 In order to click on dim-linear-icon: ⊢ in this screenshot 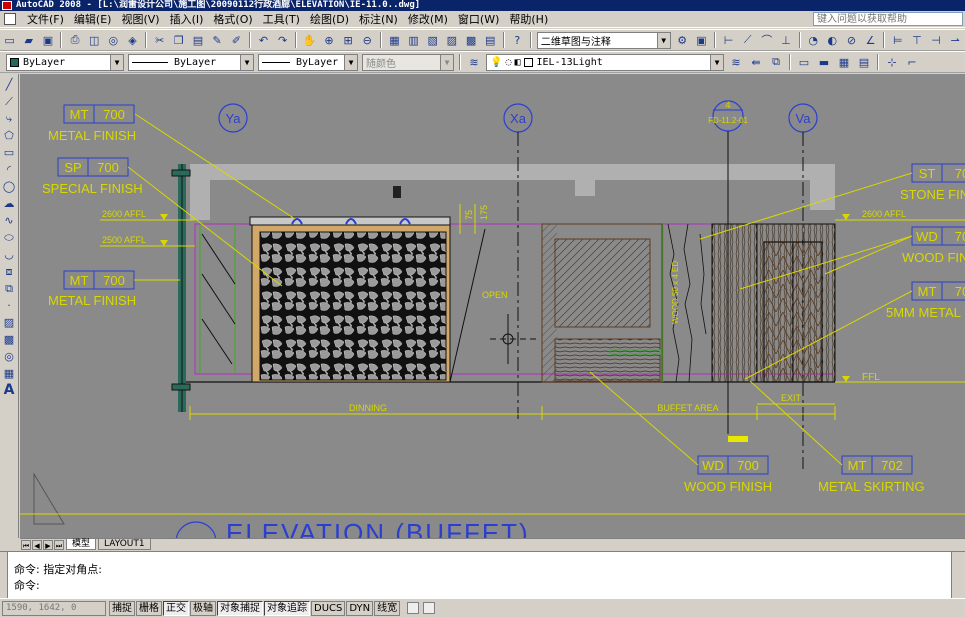, I will do `click(728, 40)`.